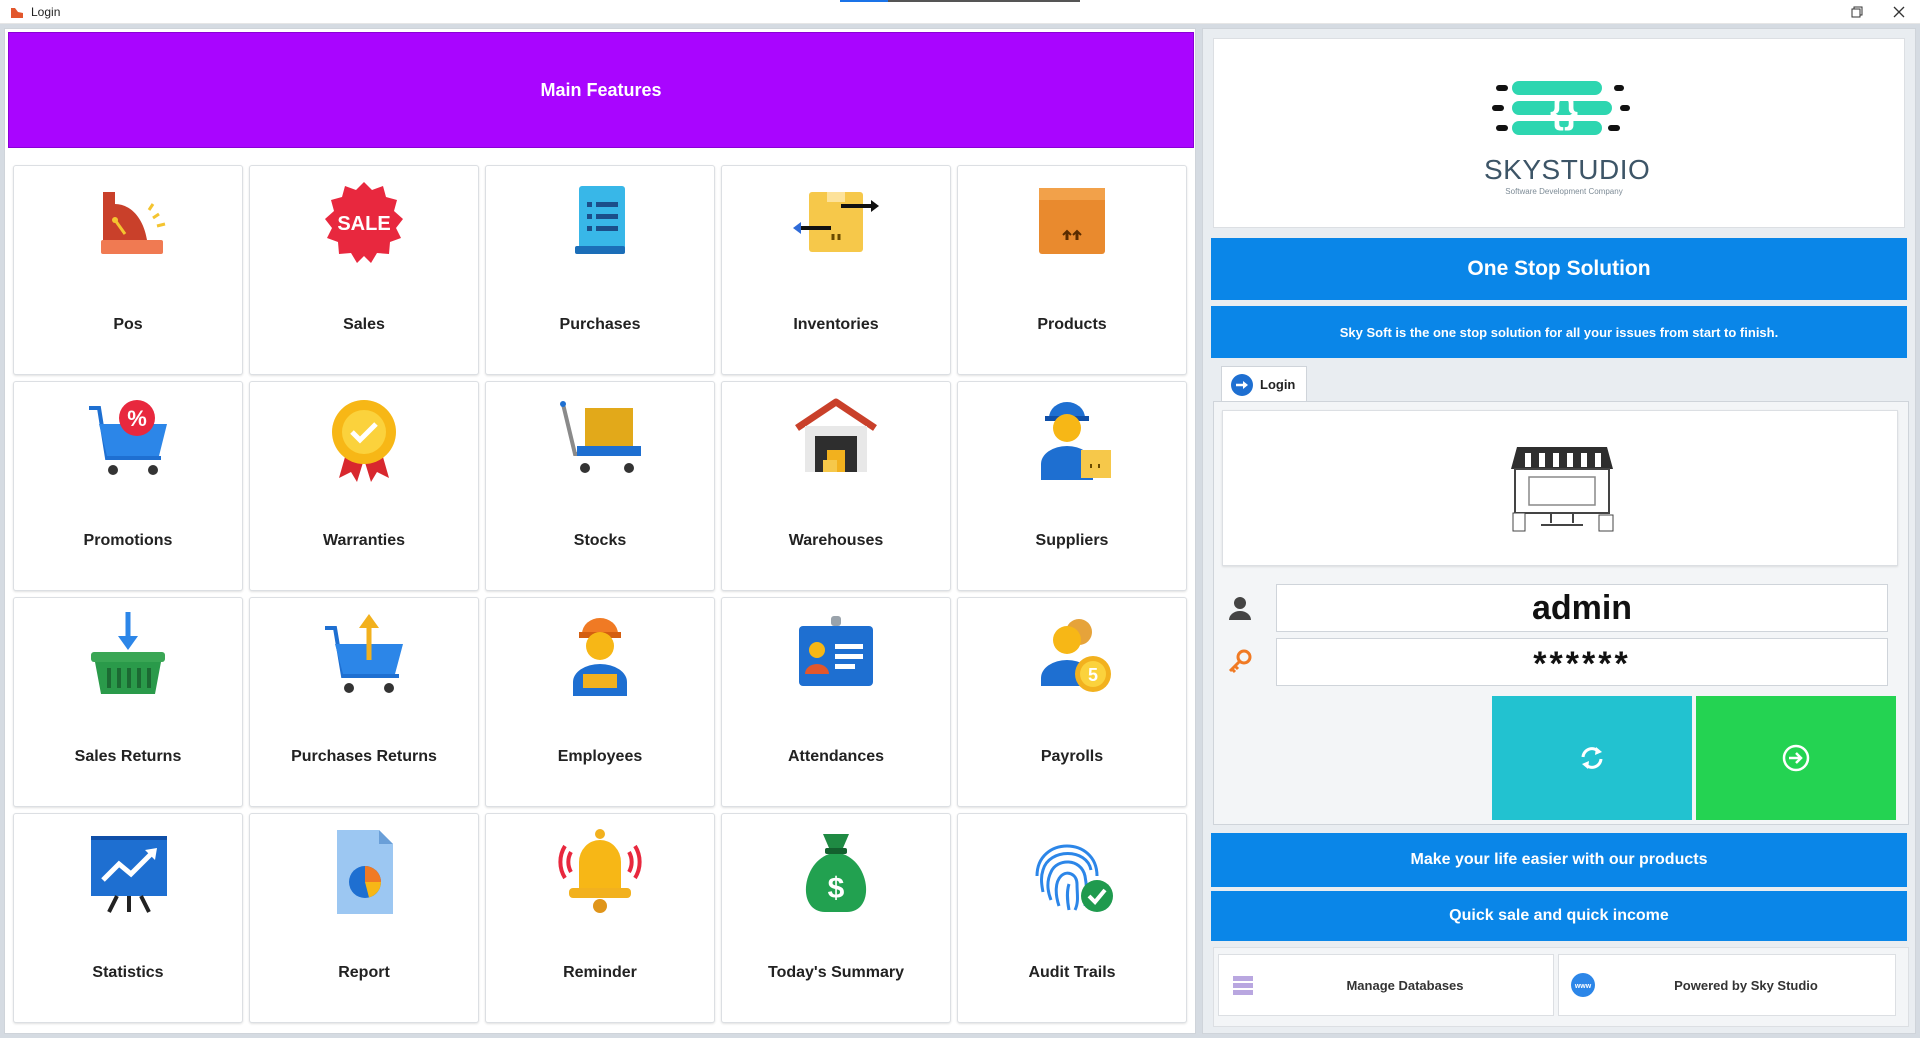 Image resolution: width=1920 pixels, height=1038 pixels. Describe the element at coordinates (600, 756) in the screenshot. I see `feature-label: Employees` at that location.